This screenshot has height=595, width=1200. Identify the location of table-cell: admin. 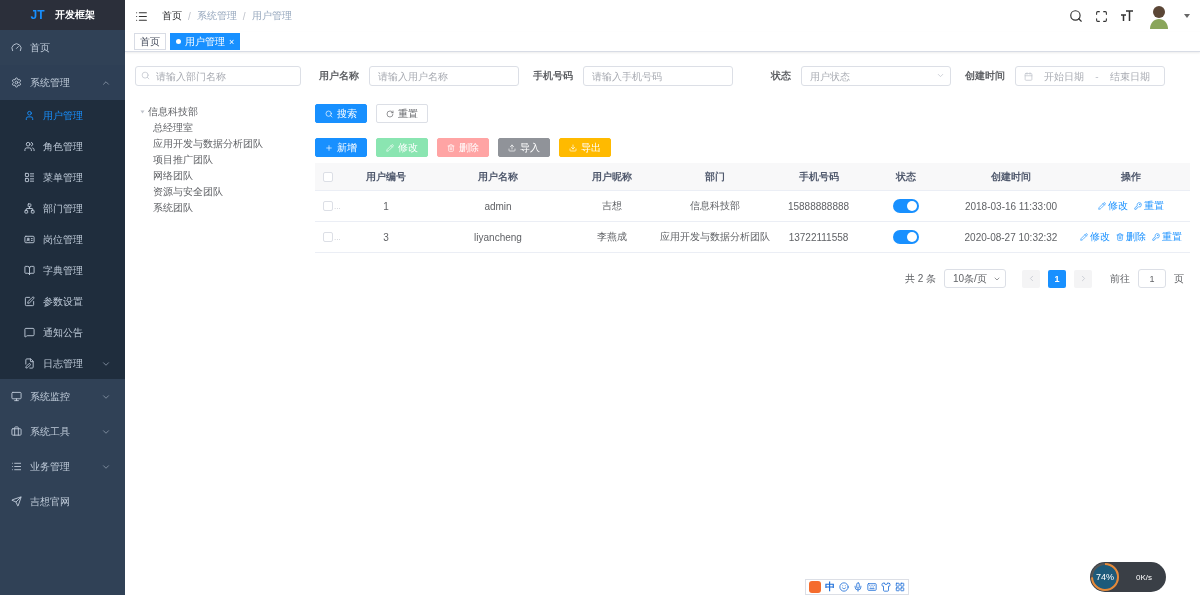
(498, 206).